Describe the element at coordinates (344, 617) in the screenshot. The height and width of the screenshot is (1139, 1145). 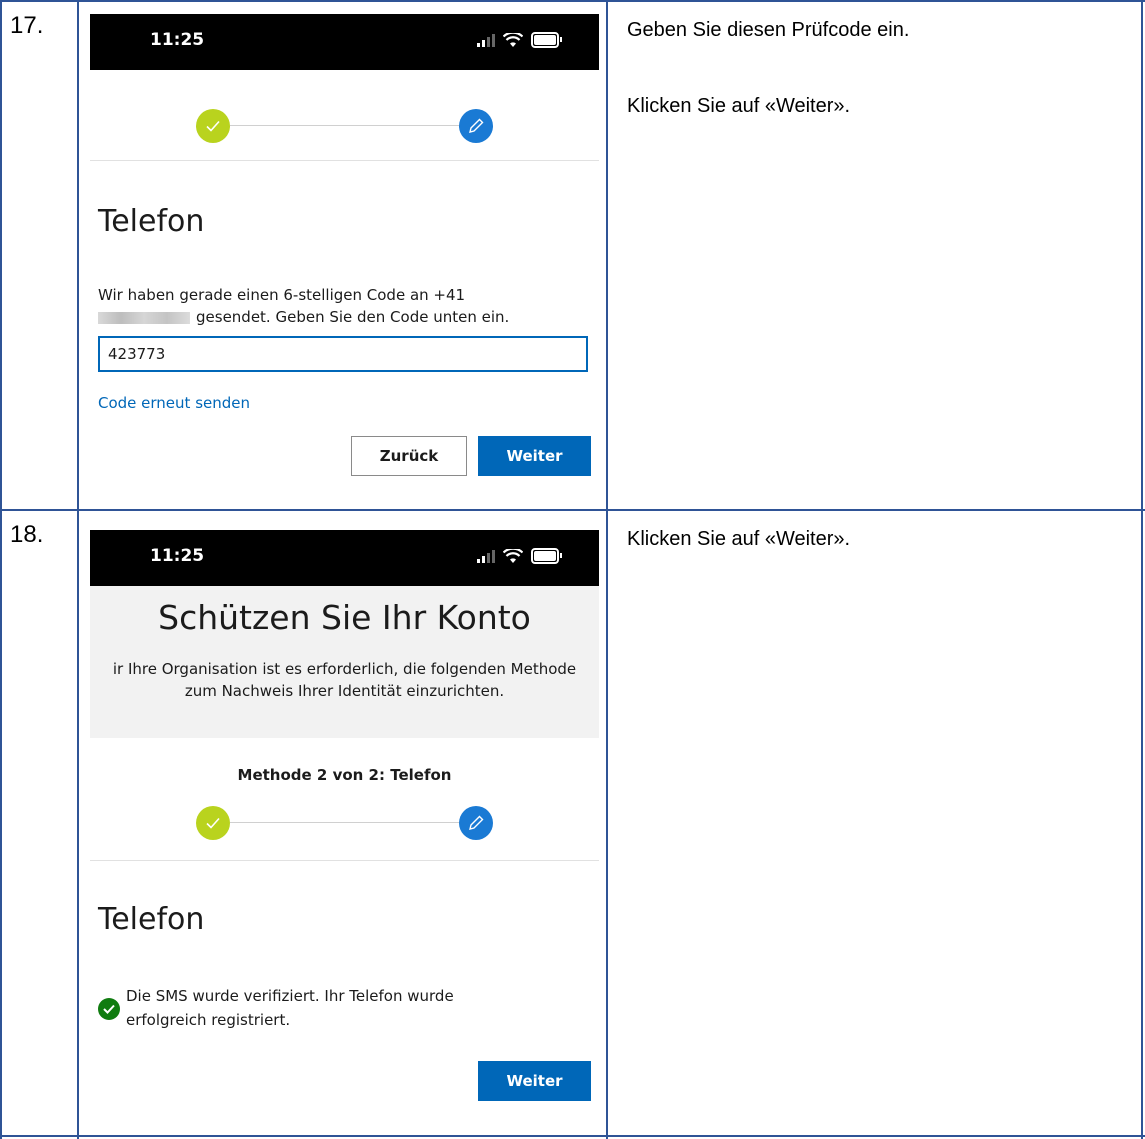
I see `page-title: Schützen Sie Ihr Konto` at that location.